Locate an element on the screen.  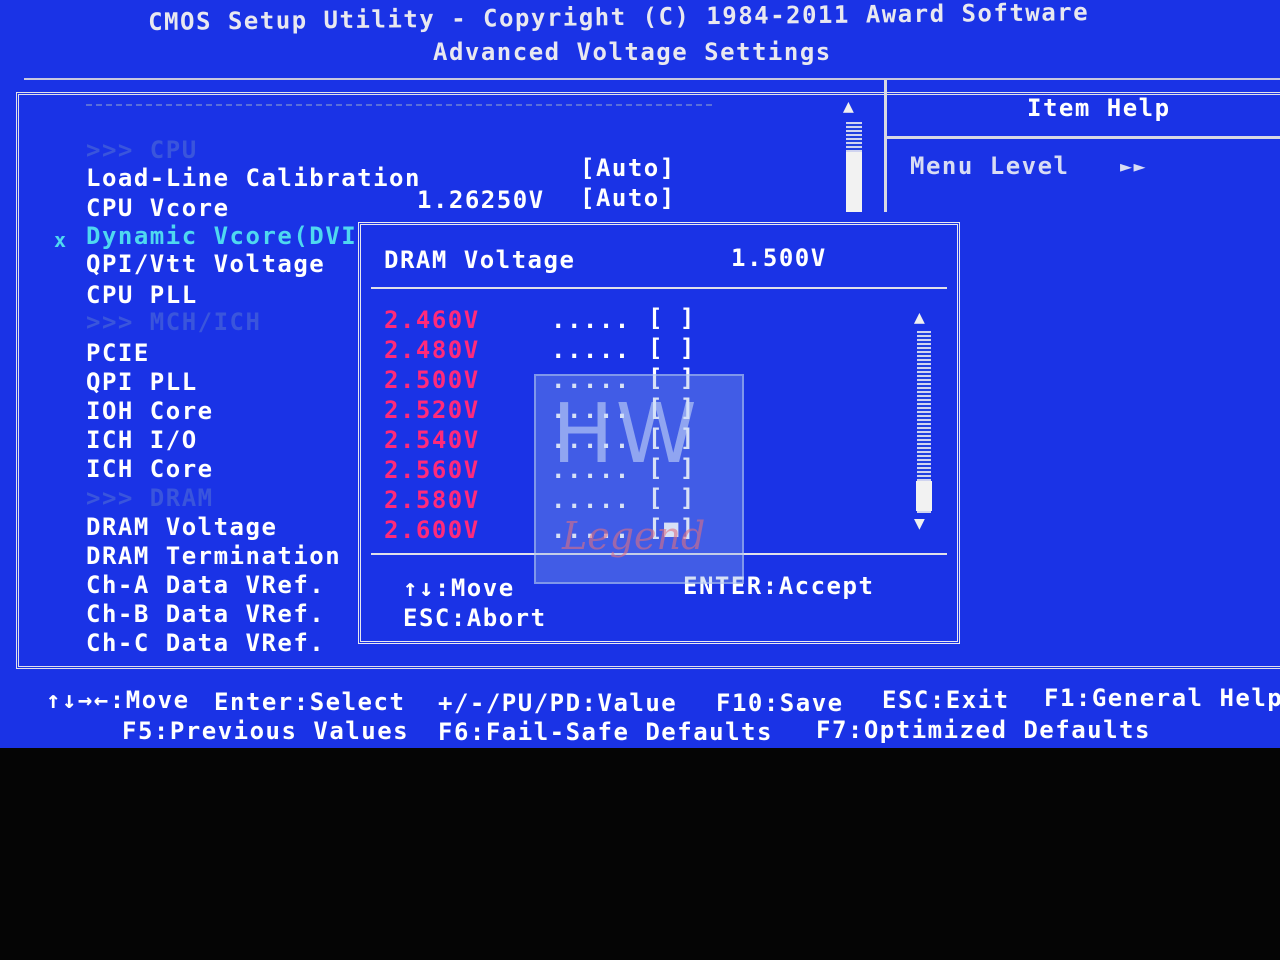
page-title: Advanced Voltage Settings is located at coordinates (632, 52).